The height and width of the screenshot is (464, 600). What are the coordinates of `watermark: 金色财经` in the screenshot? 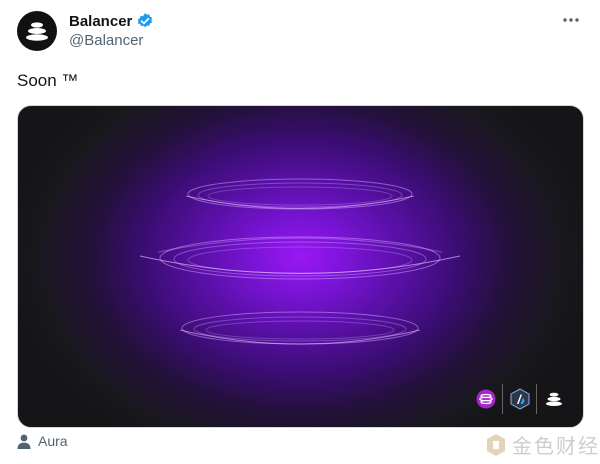 It's located at (543, 444).